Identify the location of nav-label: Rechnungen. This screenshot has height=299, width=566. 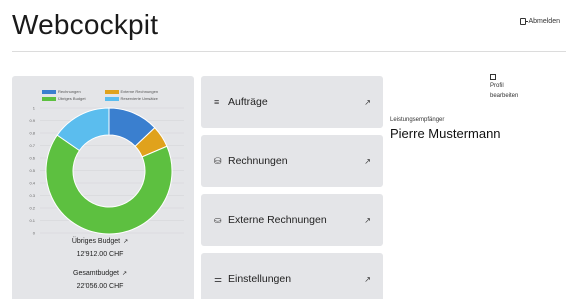
(258, 161).